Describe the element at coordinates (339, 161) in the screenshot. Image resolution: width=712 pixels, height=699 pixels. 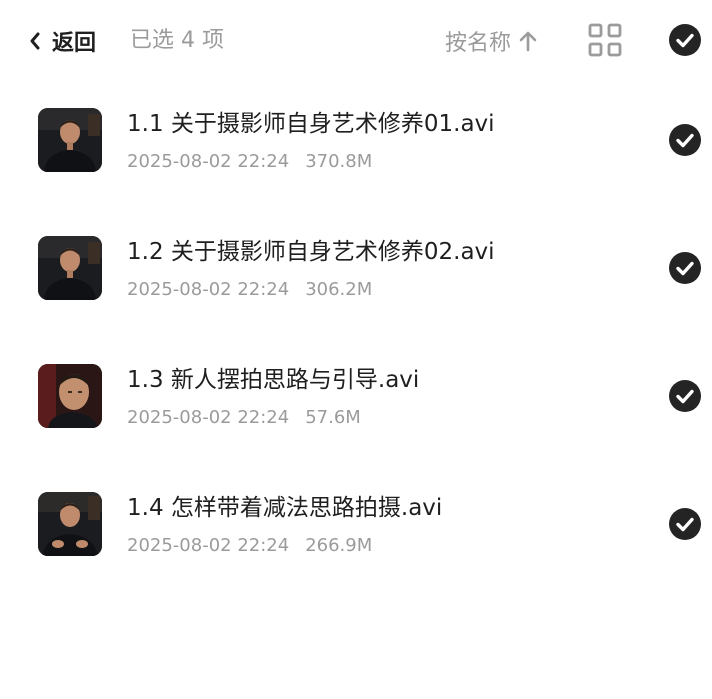
I see `file-size: 370.8M` at that location.